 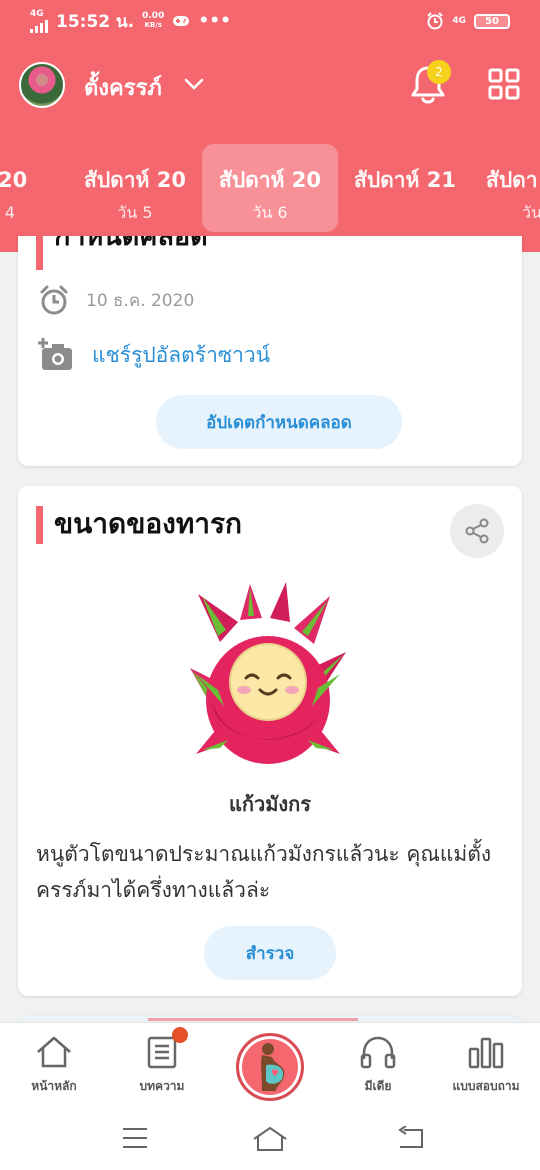 What do you see at coordinates (153, 16) in the screenshot?
I see `net-speed-value: 0.00` at bounding box center [153, 16].